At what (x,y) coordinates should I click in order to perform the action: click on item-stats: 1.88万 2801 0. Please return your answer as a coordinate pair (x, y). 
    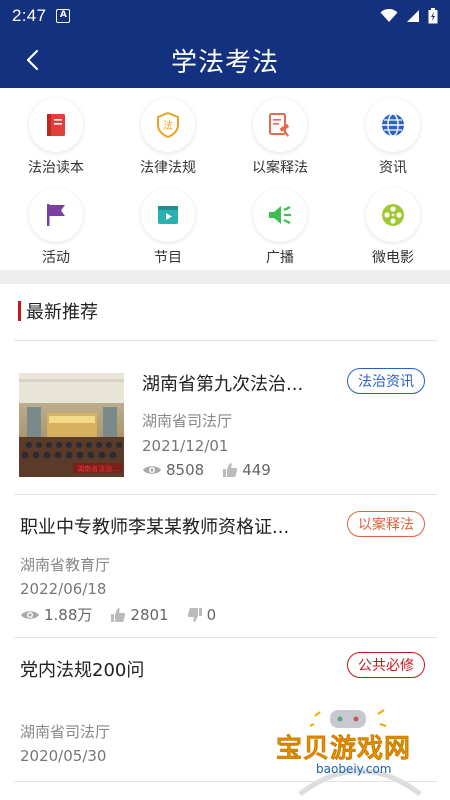
    Looking at the image, I should click on (127, 614).